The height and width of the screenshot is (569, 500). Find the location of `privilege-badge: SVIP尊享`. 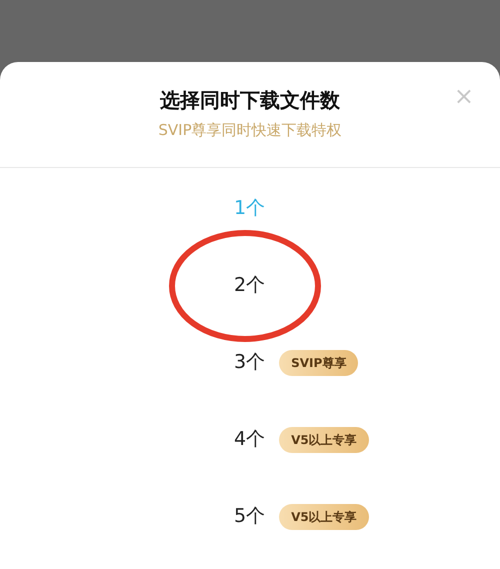

privilege-badge: SVIP尊享 is located at coordinates (318, 363).